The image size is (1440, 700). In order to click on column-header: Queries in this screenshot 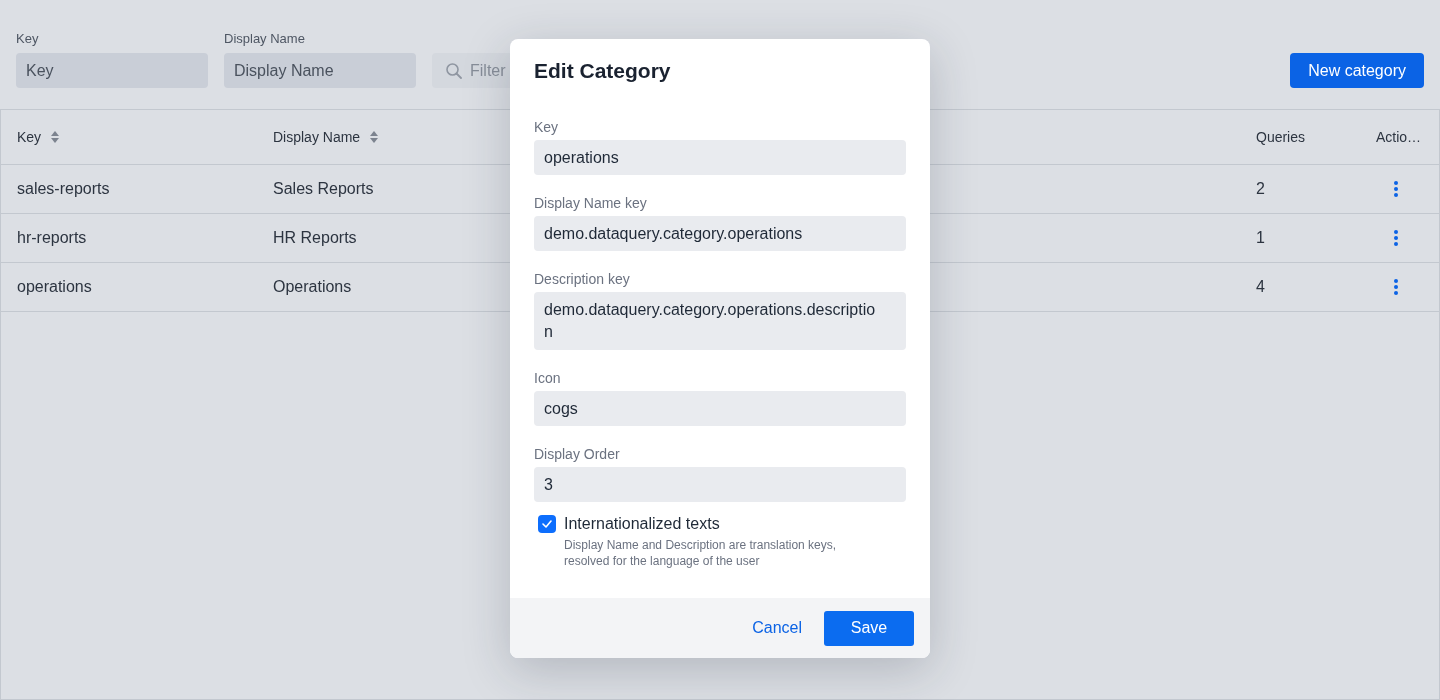, I will do `click(1281, 137)`.